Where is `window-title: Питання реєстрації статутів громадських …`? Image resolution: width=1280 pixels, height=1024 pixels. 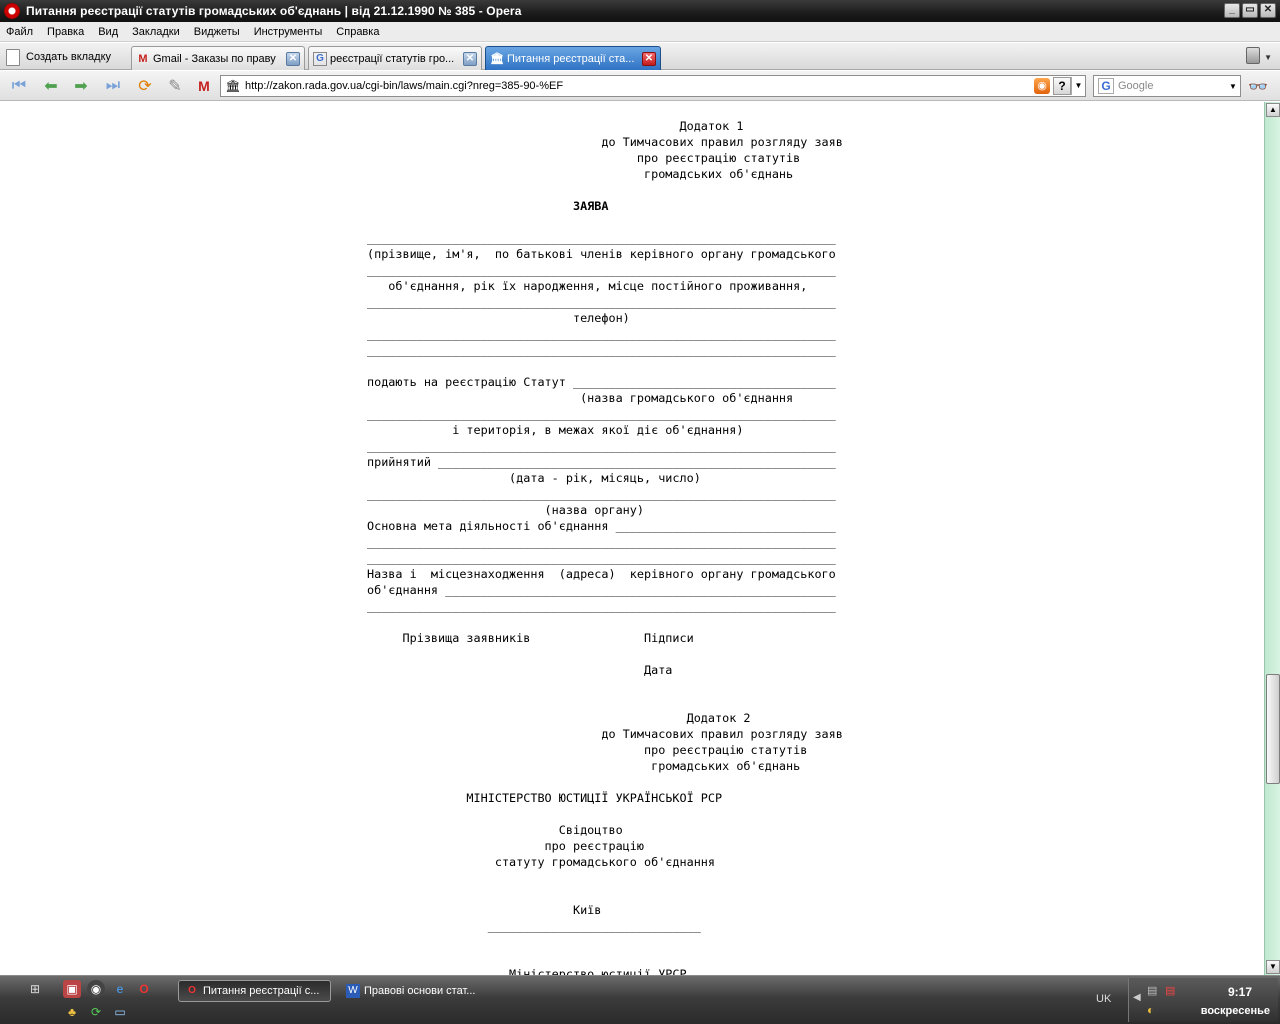
window-title: Питання реєстрації статутів громадських … is located at coordinates (274, 11).